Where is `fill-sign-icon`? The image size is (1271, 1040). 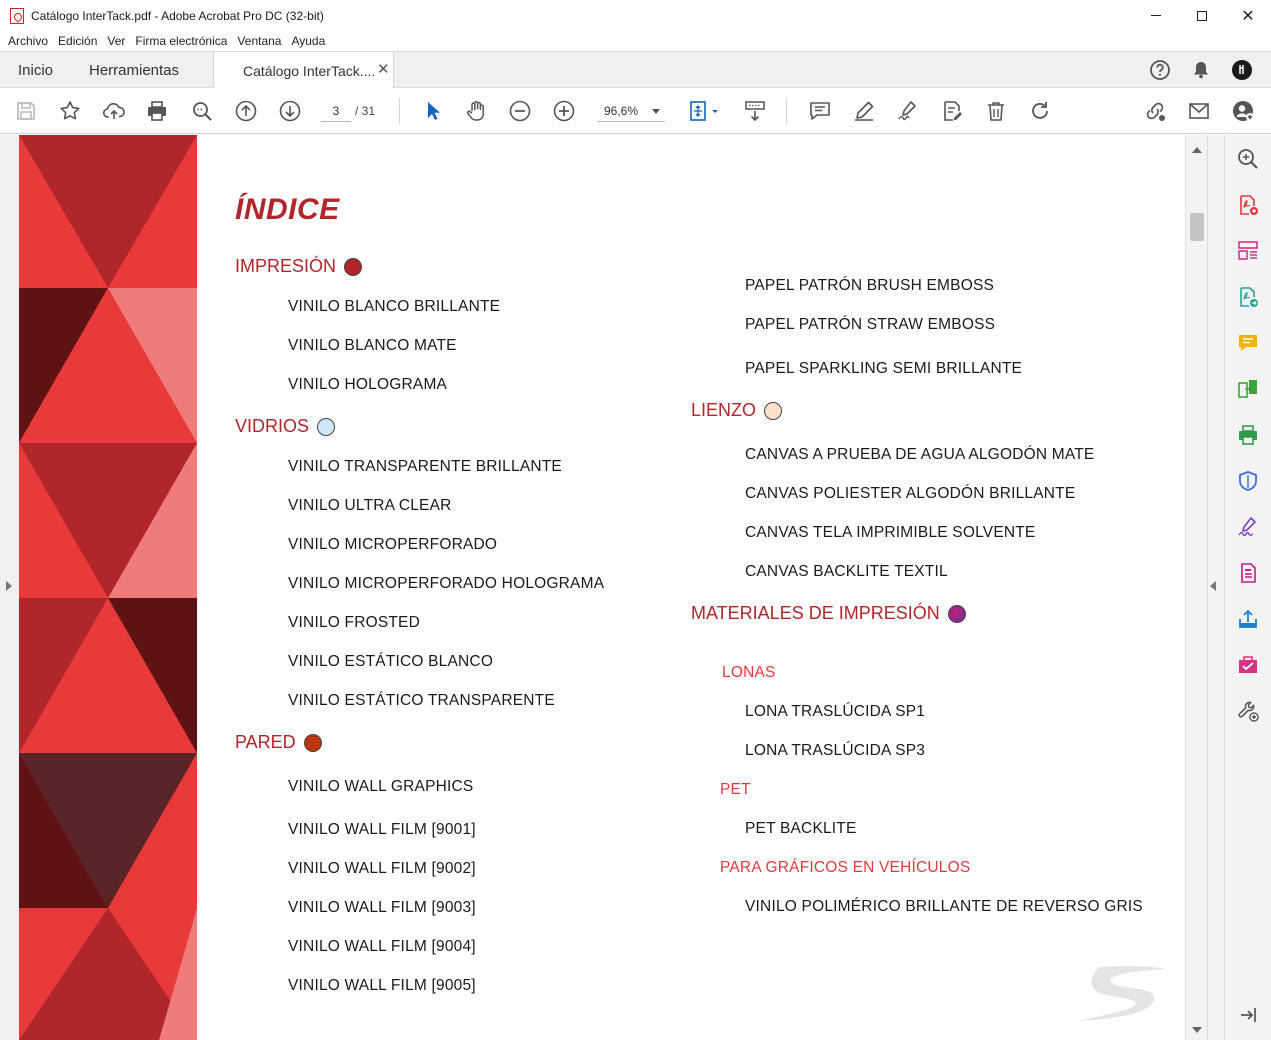
fill-sign-icon is located at coordinates (1248, 527).